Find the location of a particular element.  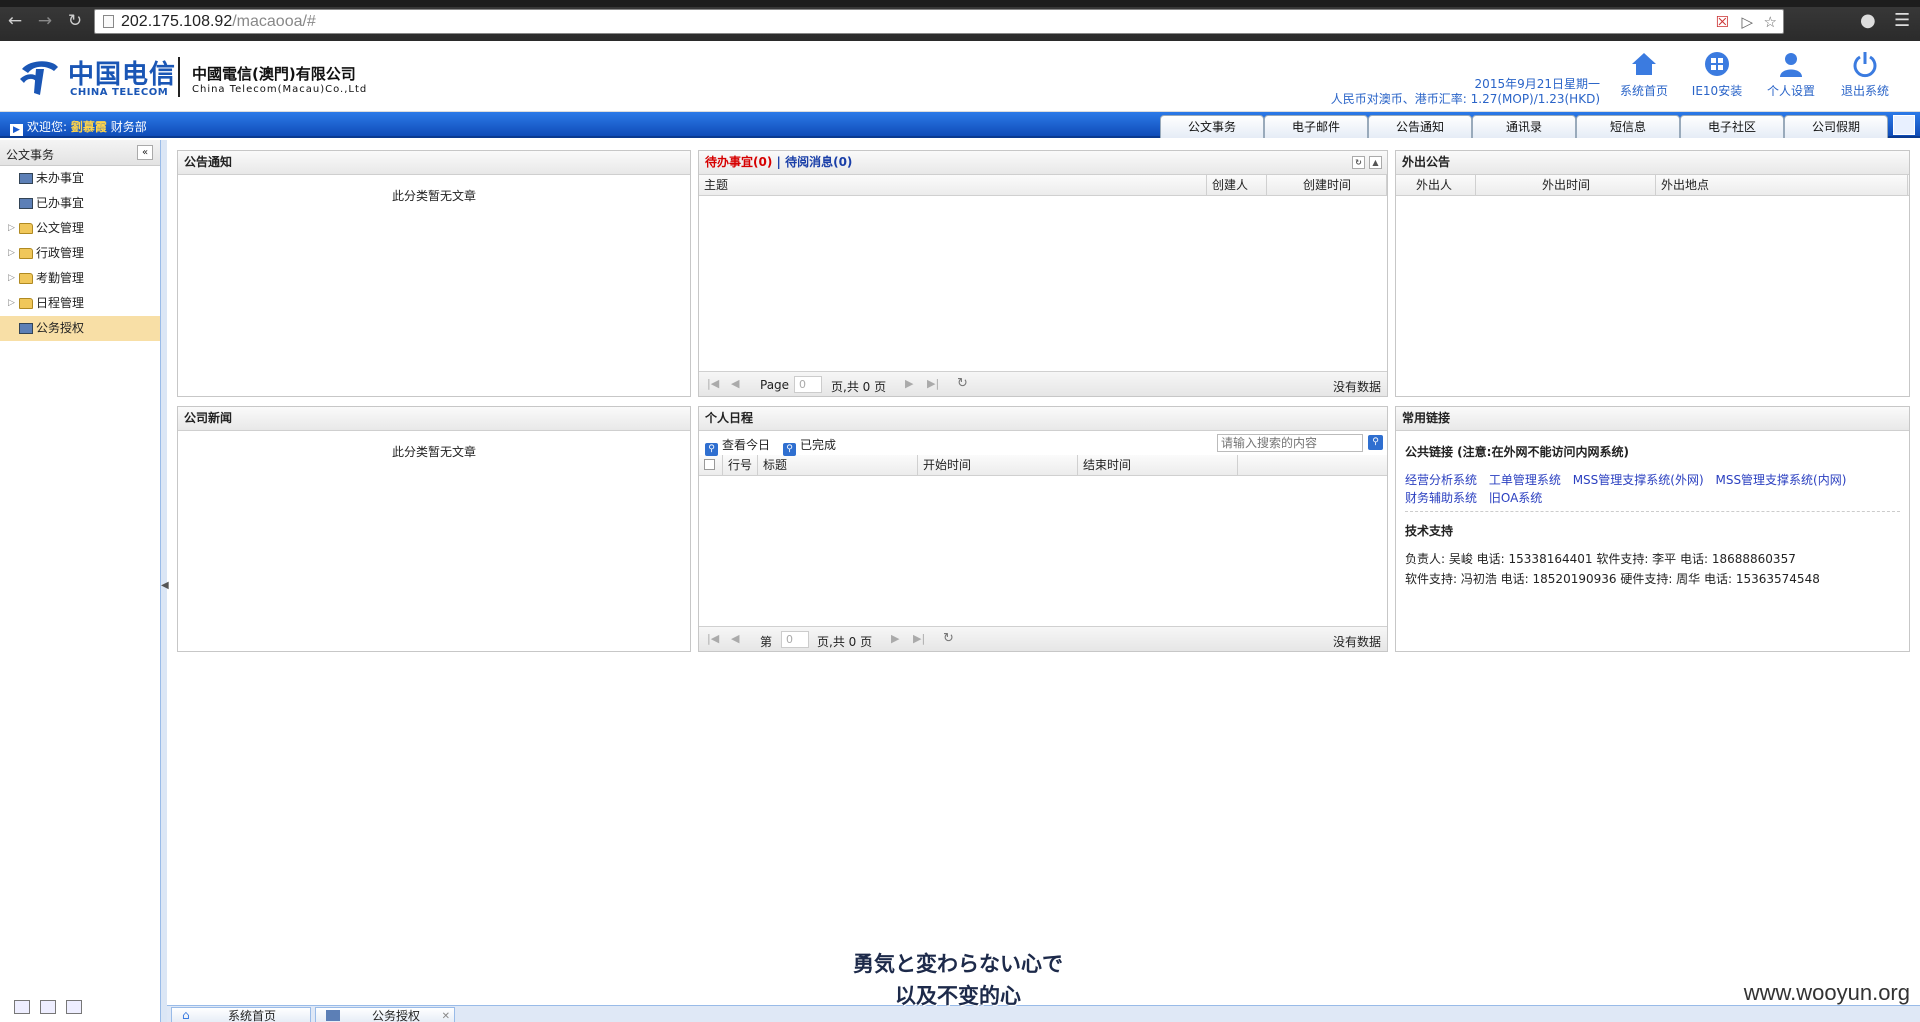

sidebar-item-label: 已办事宜 is located at coordinates (60, 203).